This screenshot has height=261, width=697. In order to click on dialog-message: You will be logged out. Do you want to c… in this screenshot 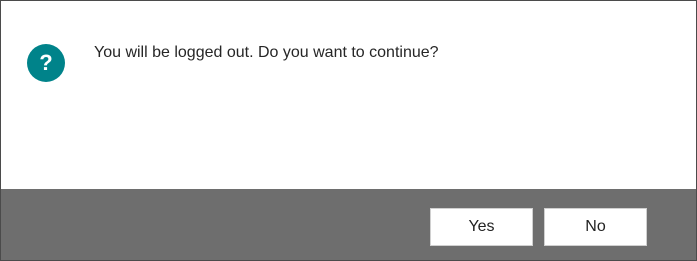, I will do `click(266, 52)`.